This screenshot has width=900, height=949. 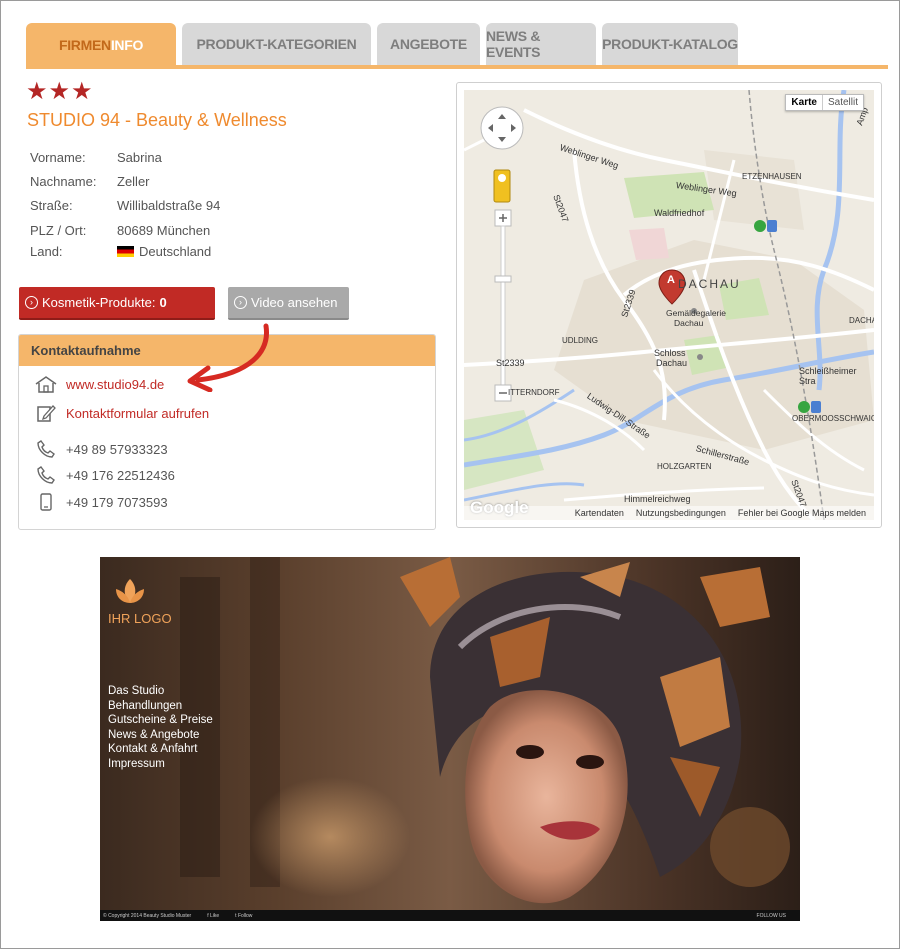 I want to click on annotation-arrow-icon, so click(x=228, y=357).